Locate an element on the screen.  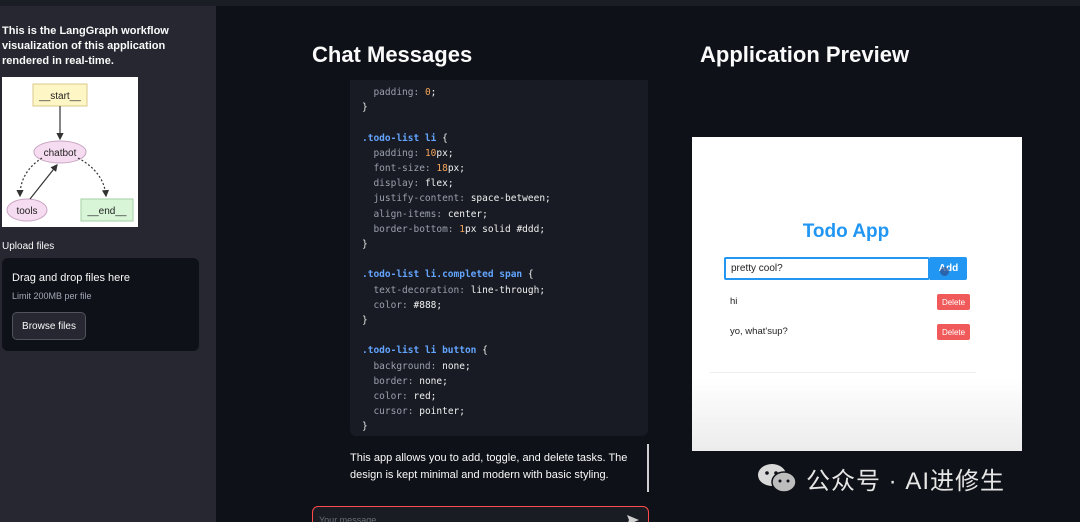
graph-node-tools-label: tools is located at coordinates (26, 211).